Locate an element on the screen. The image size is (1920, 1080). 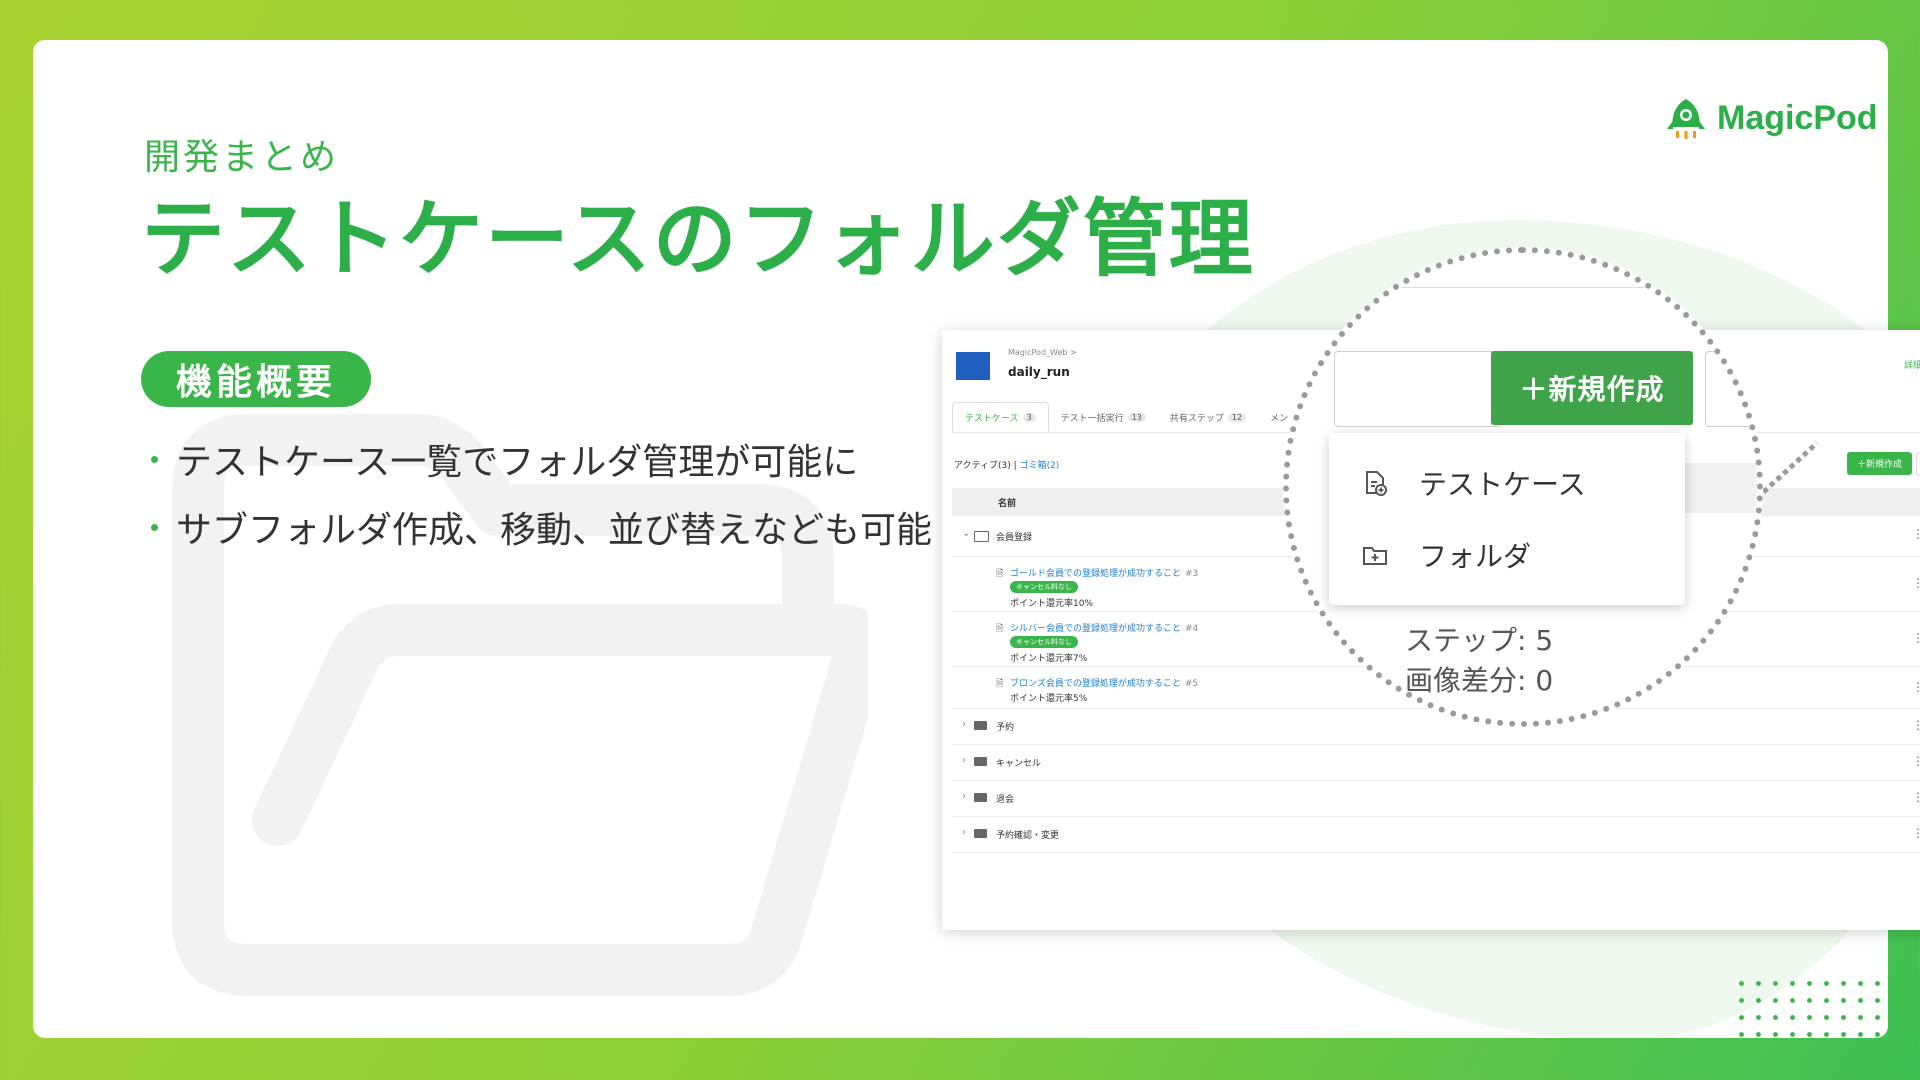
bullet-item: テストケース一覧でフォルダ管理が可能に is located at coordinates (541, 459).